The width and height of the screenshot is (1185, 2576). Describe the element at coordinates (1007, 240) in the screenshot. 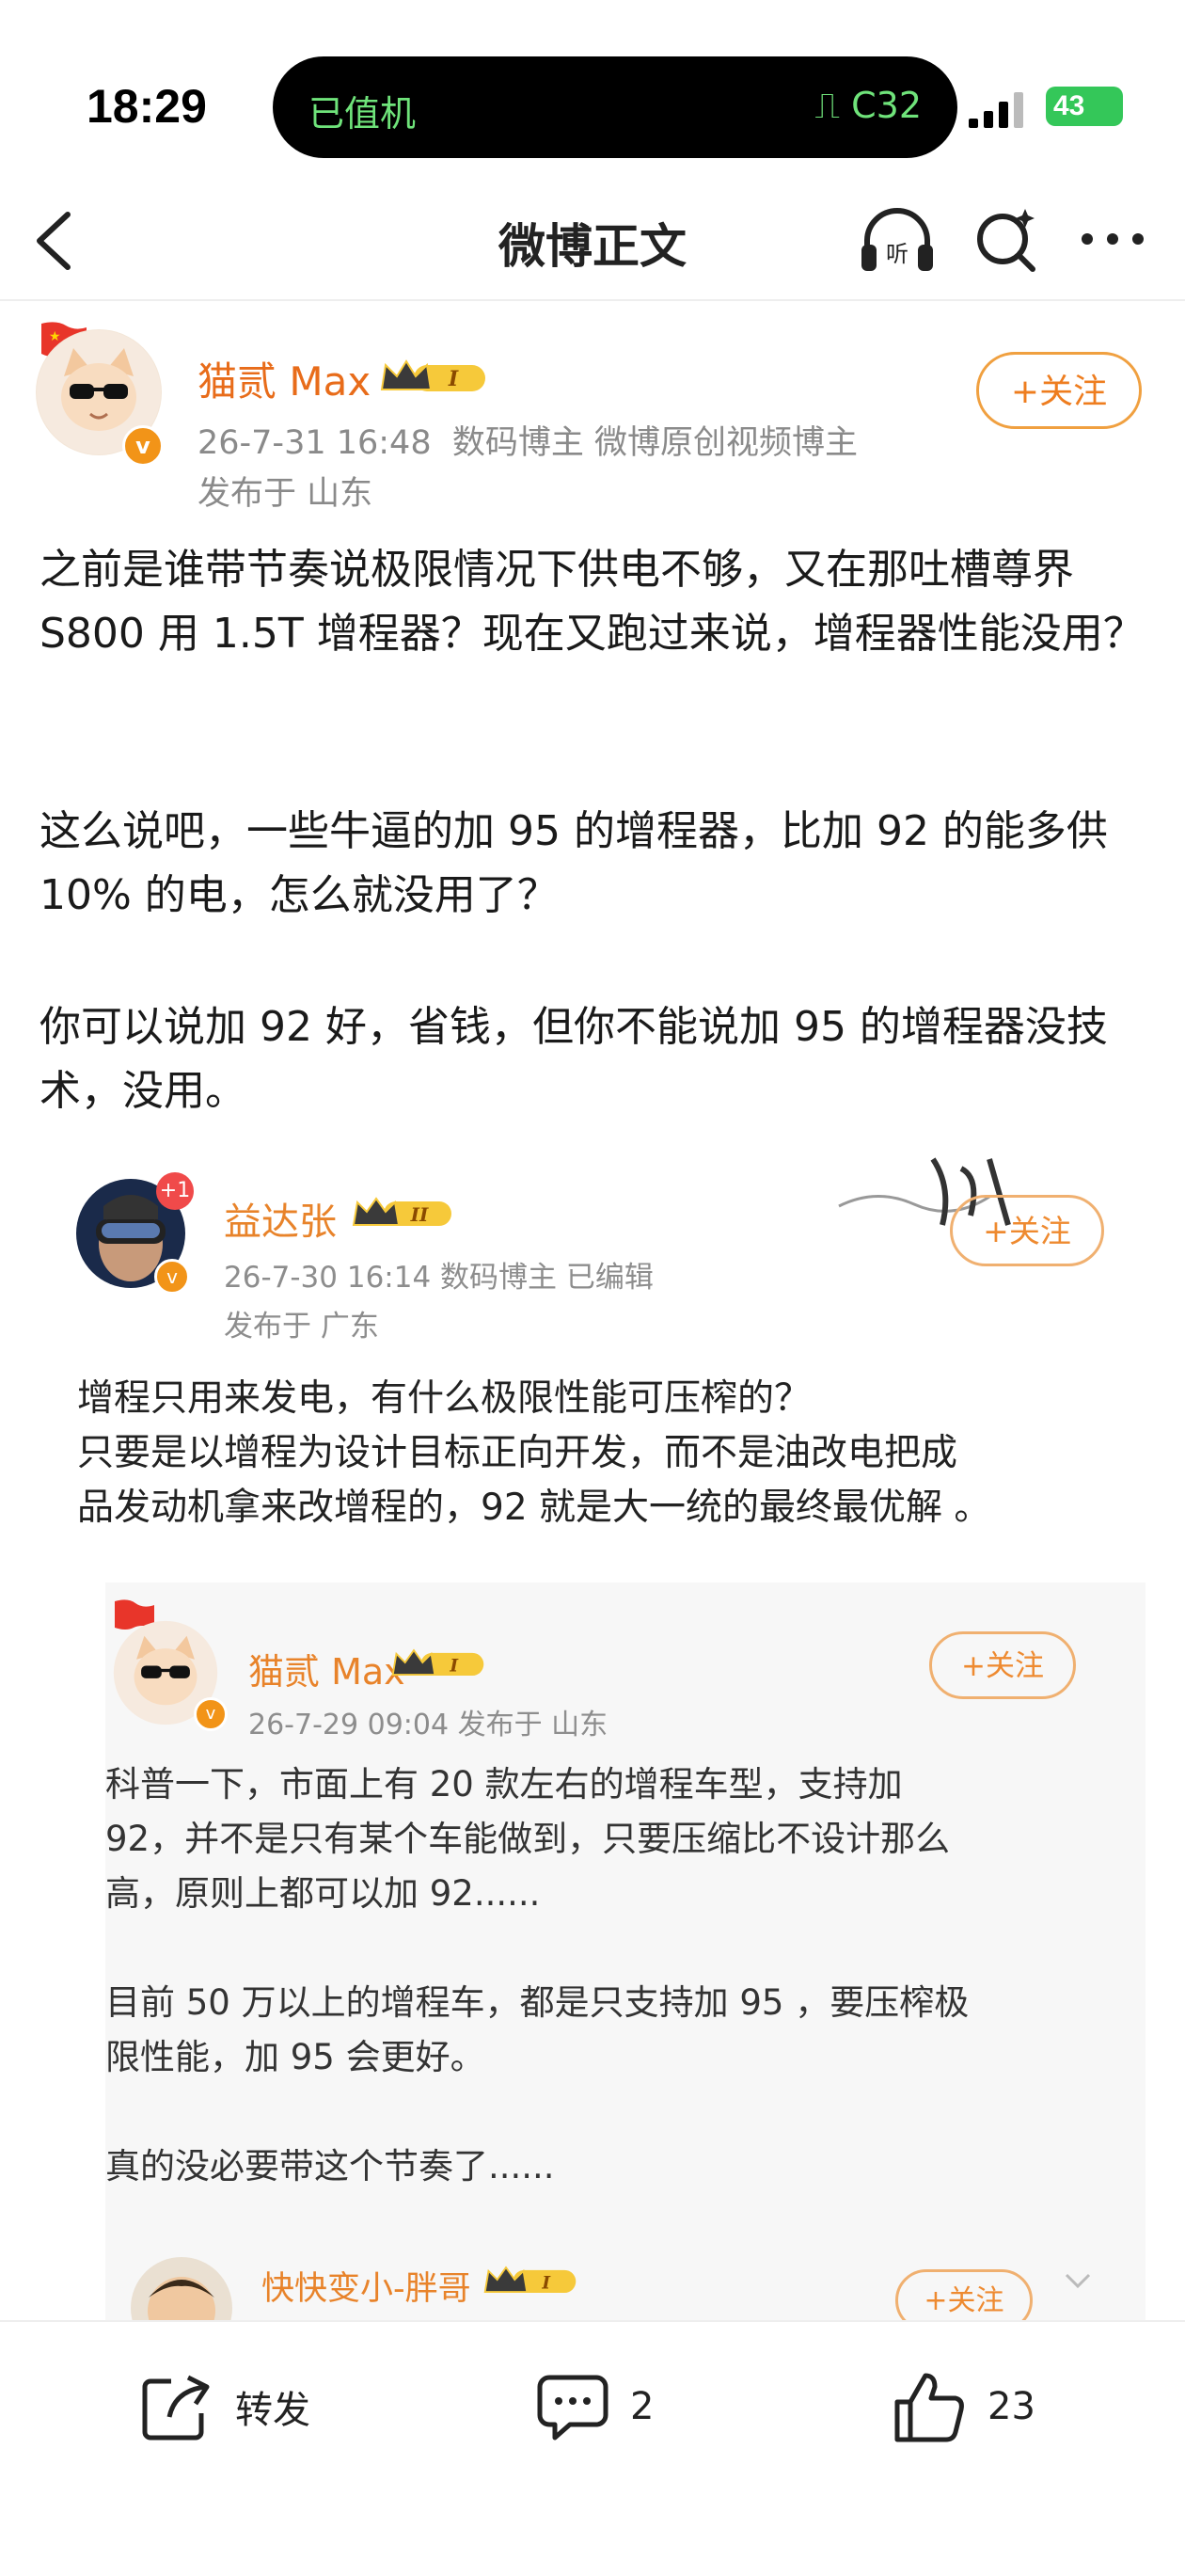

I see `ai-search-icon` at that location.